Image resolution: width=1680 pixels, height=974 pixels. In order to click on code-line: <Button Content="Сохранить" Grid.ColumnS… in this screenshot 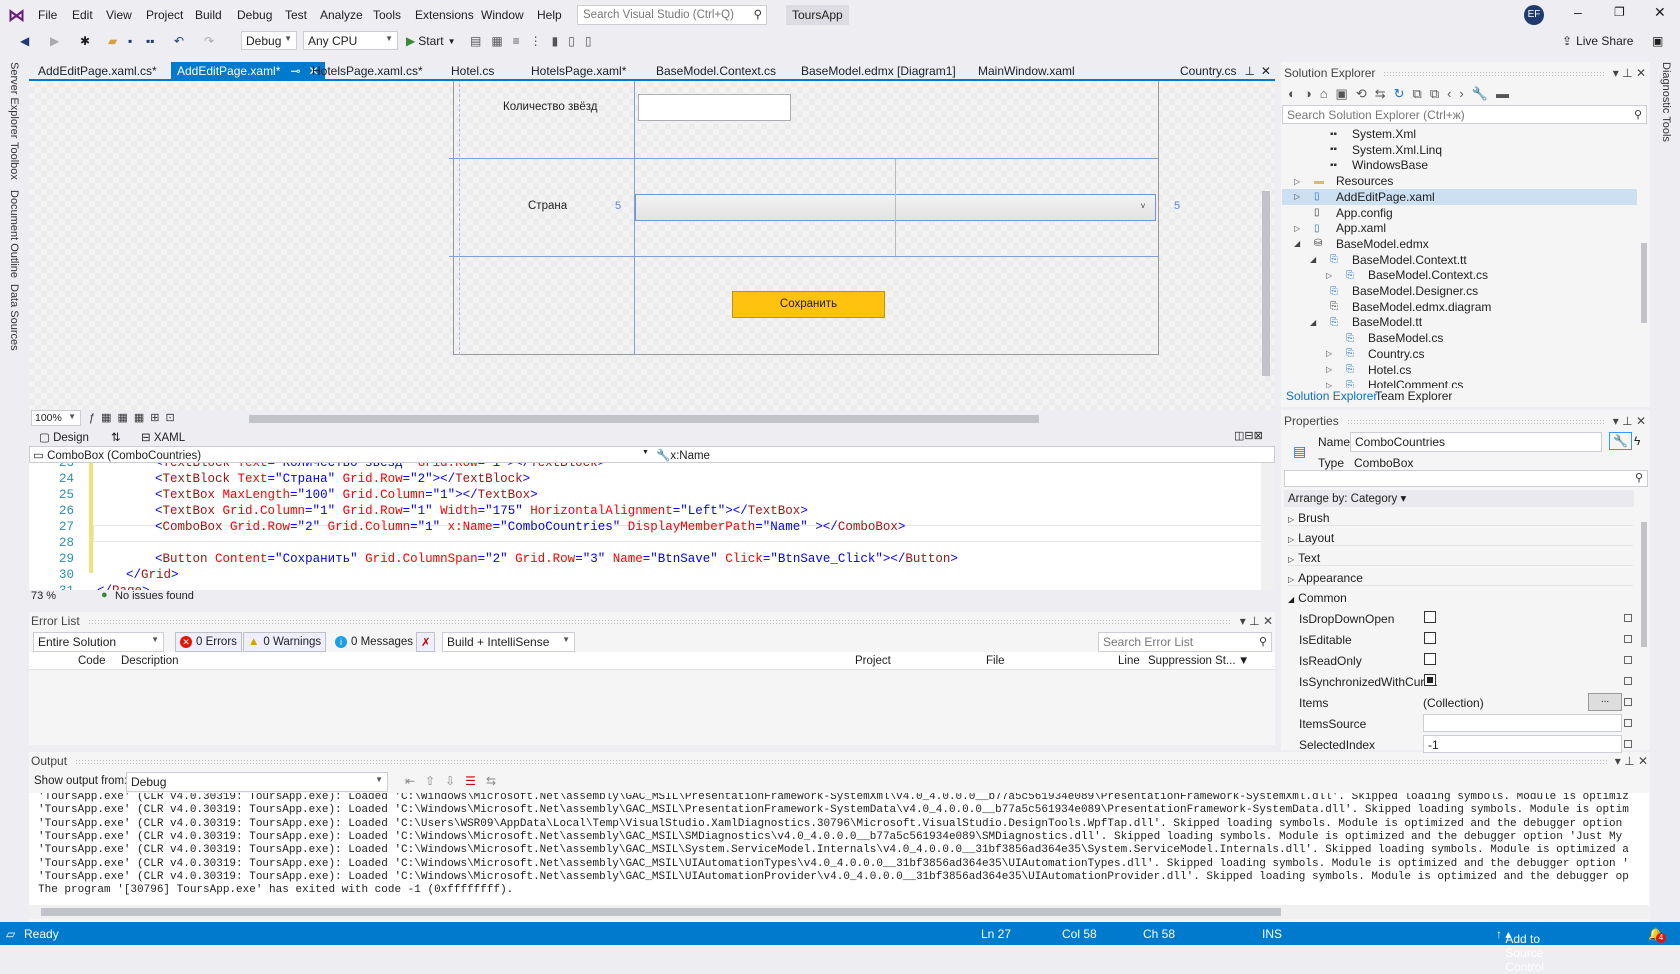, I will do `click(556, 560)`.